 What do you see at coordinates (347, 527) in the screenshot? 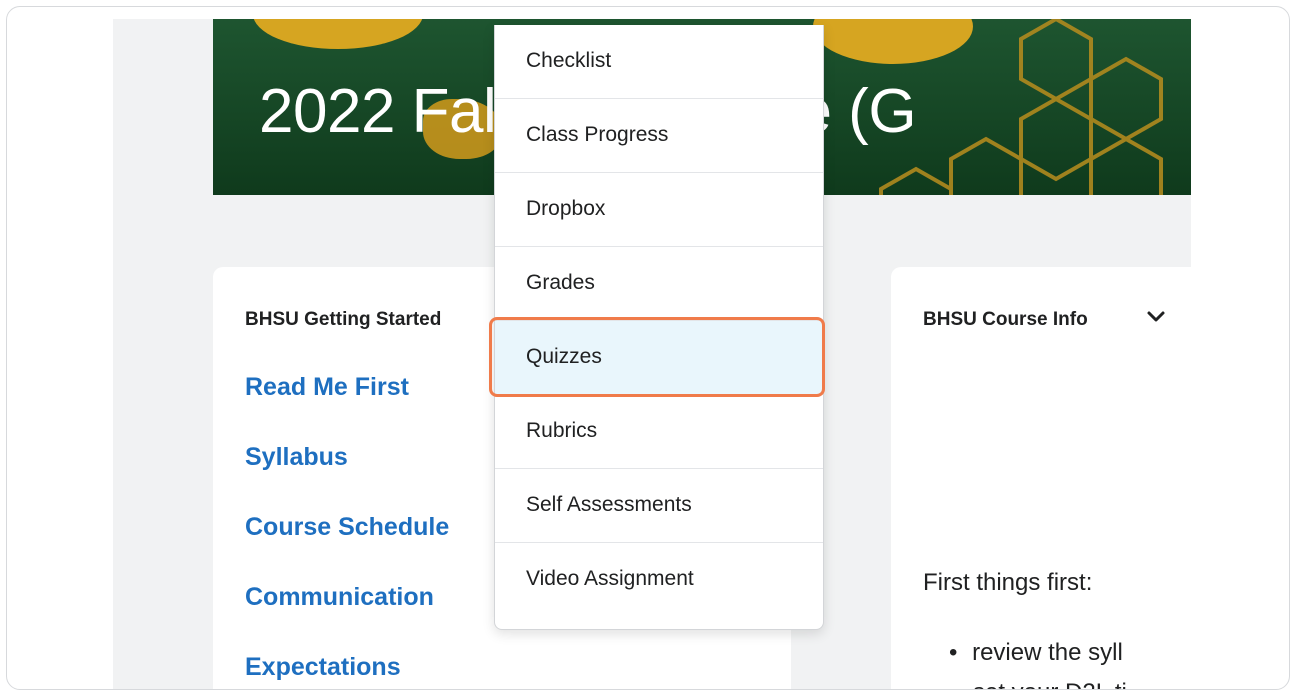
I see `link-course-schedule: Course Schedule` at bounding box center [347, 527].